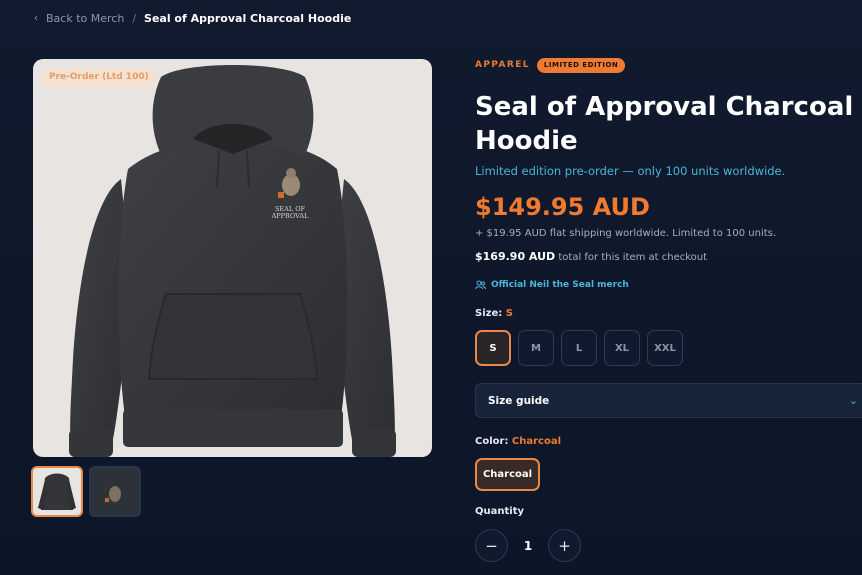 The height and width of the screenshot is (575, 862). I want to click on size-label-text: Size:, so click(489, 313).